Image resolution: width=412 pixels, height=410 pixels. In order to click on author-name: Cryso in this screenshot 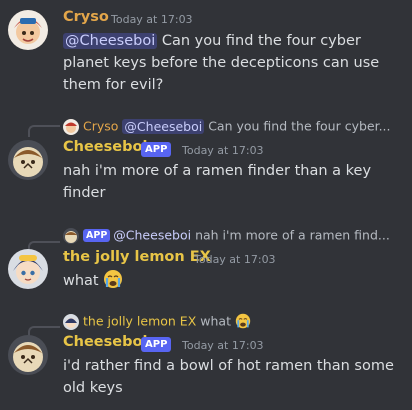, I will do `click(86, 17)`.